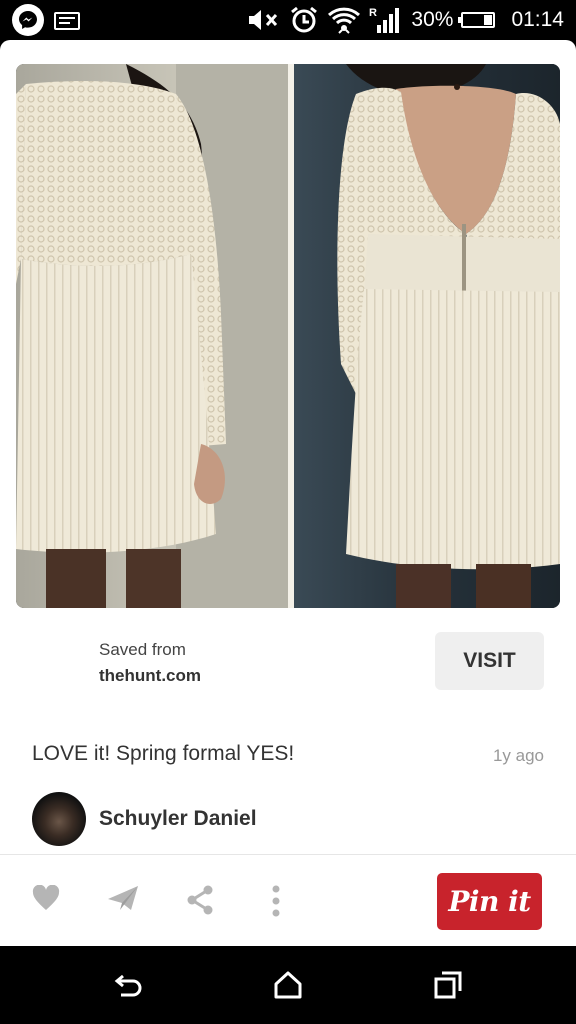  What do you see at coordinates (537, 19) in the screenshot?
I see `status-time: 01:14` at bounding box center [537, 19].